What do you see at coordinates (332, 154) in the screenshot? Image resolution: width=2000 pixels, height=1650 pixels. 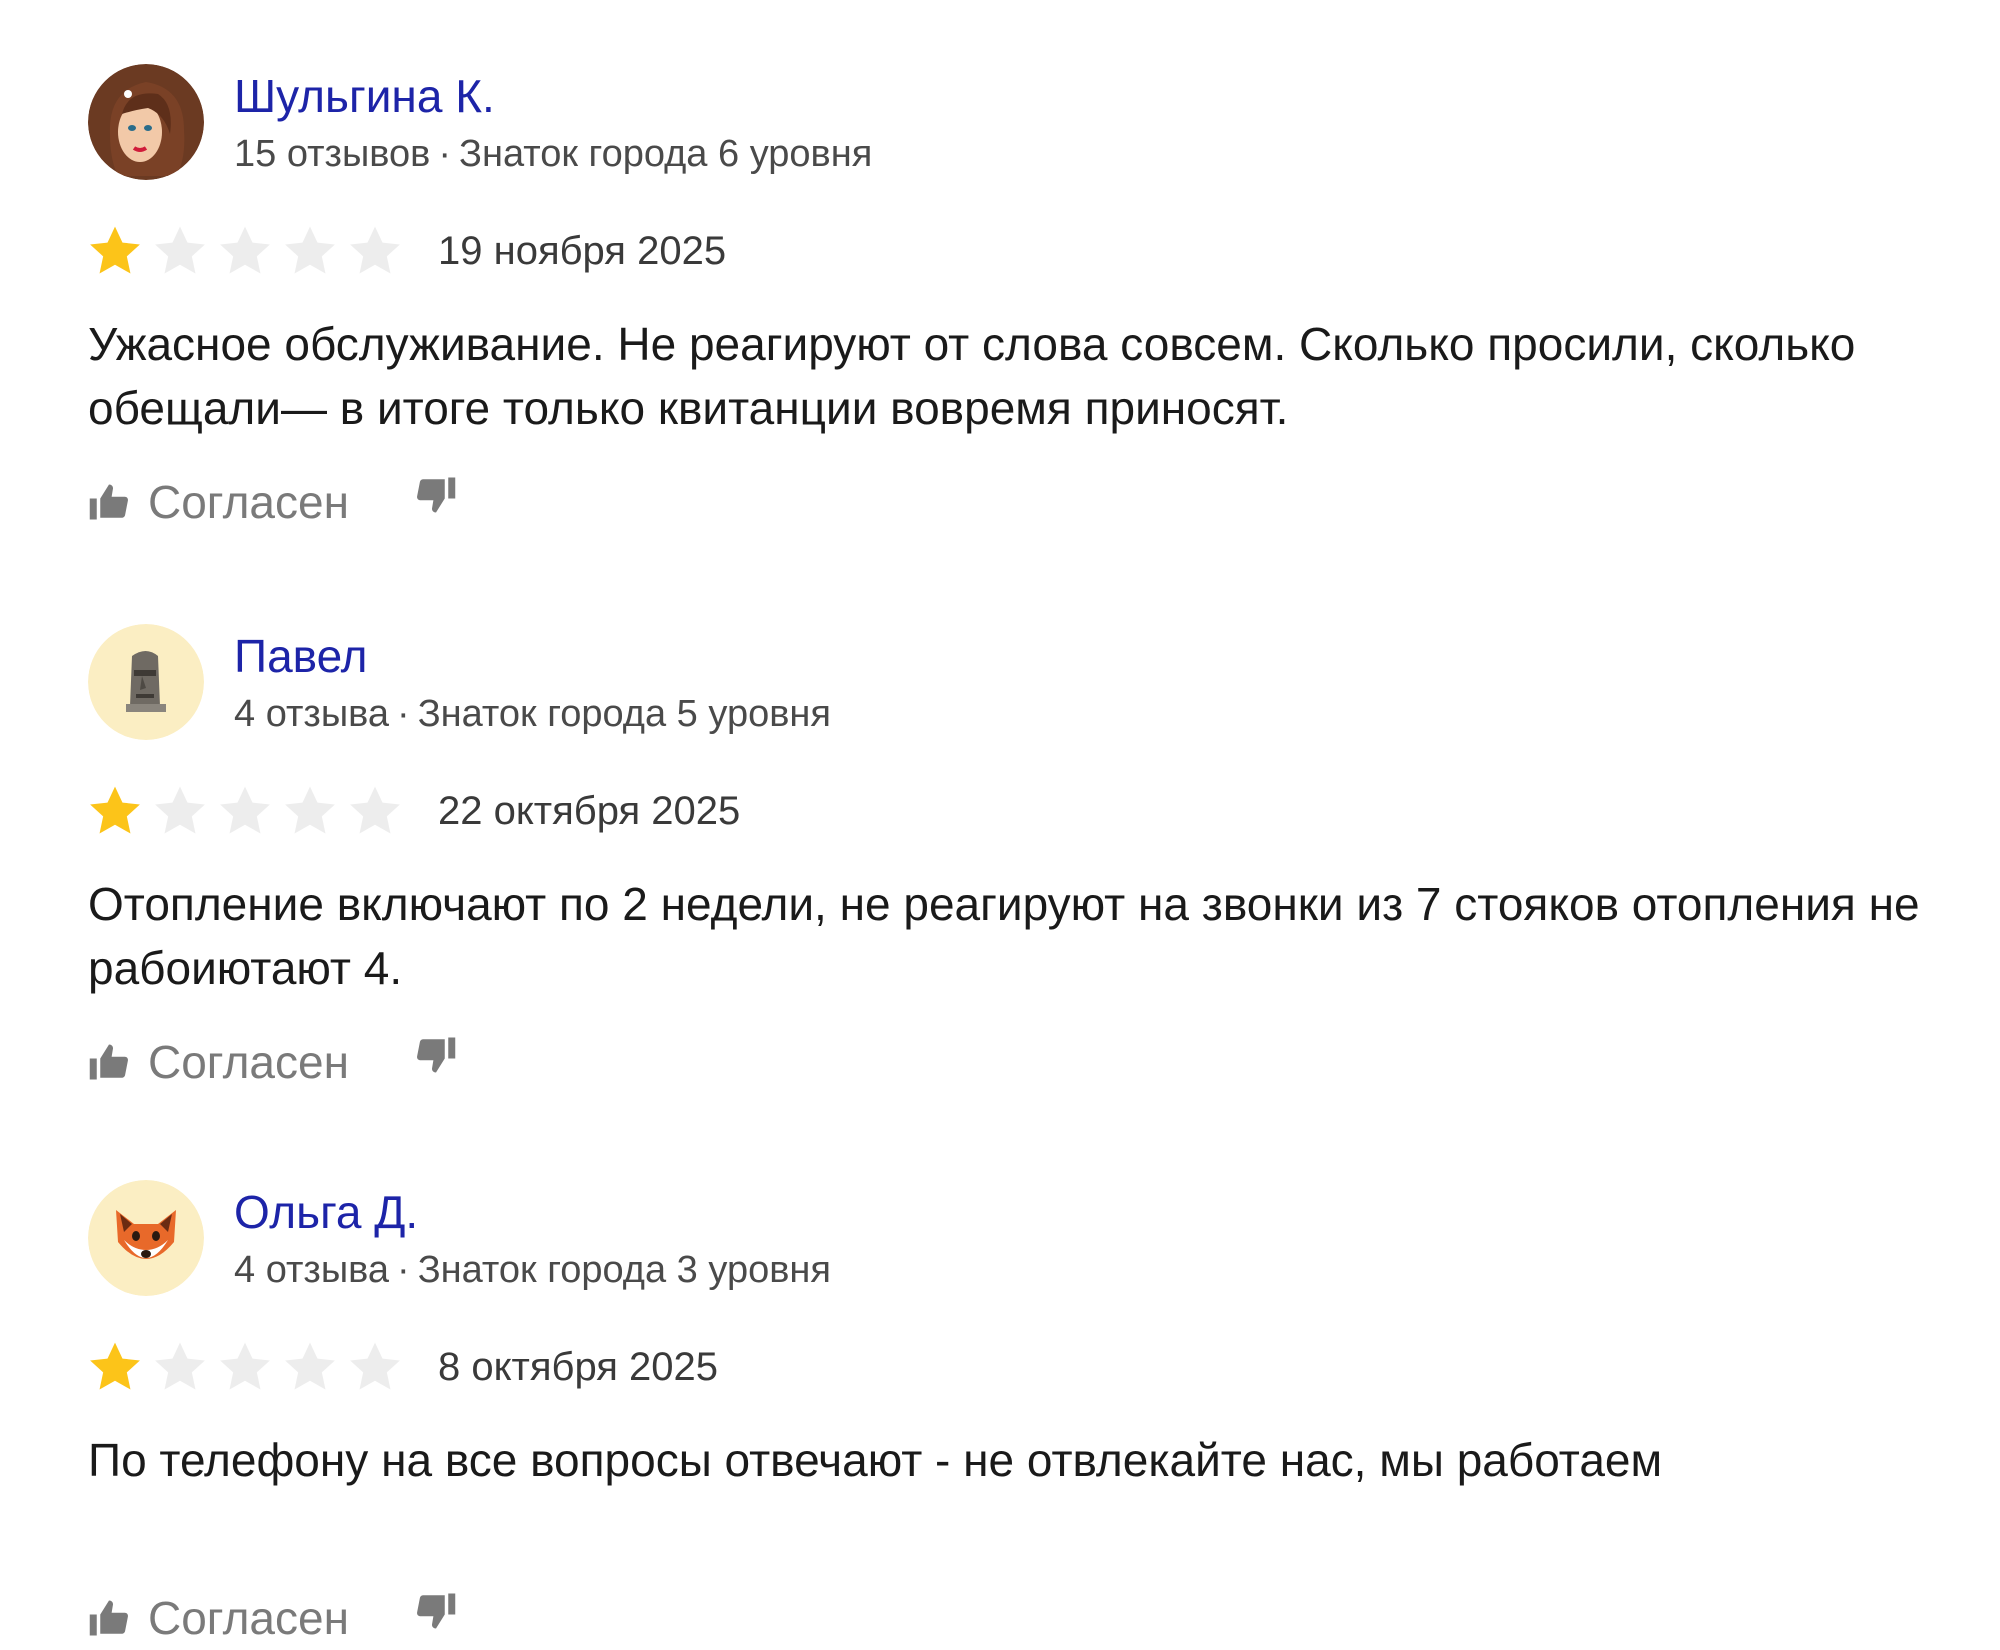 I see `reviews-count: 15 отзывов` at bounding box center [332, 154].